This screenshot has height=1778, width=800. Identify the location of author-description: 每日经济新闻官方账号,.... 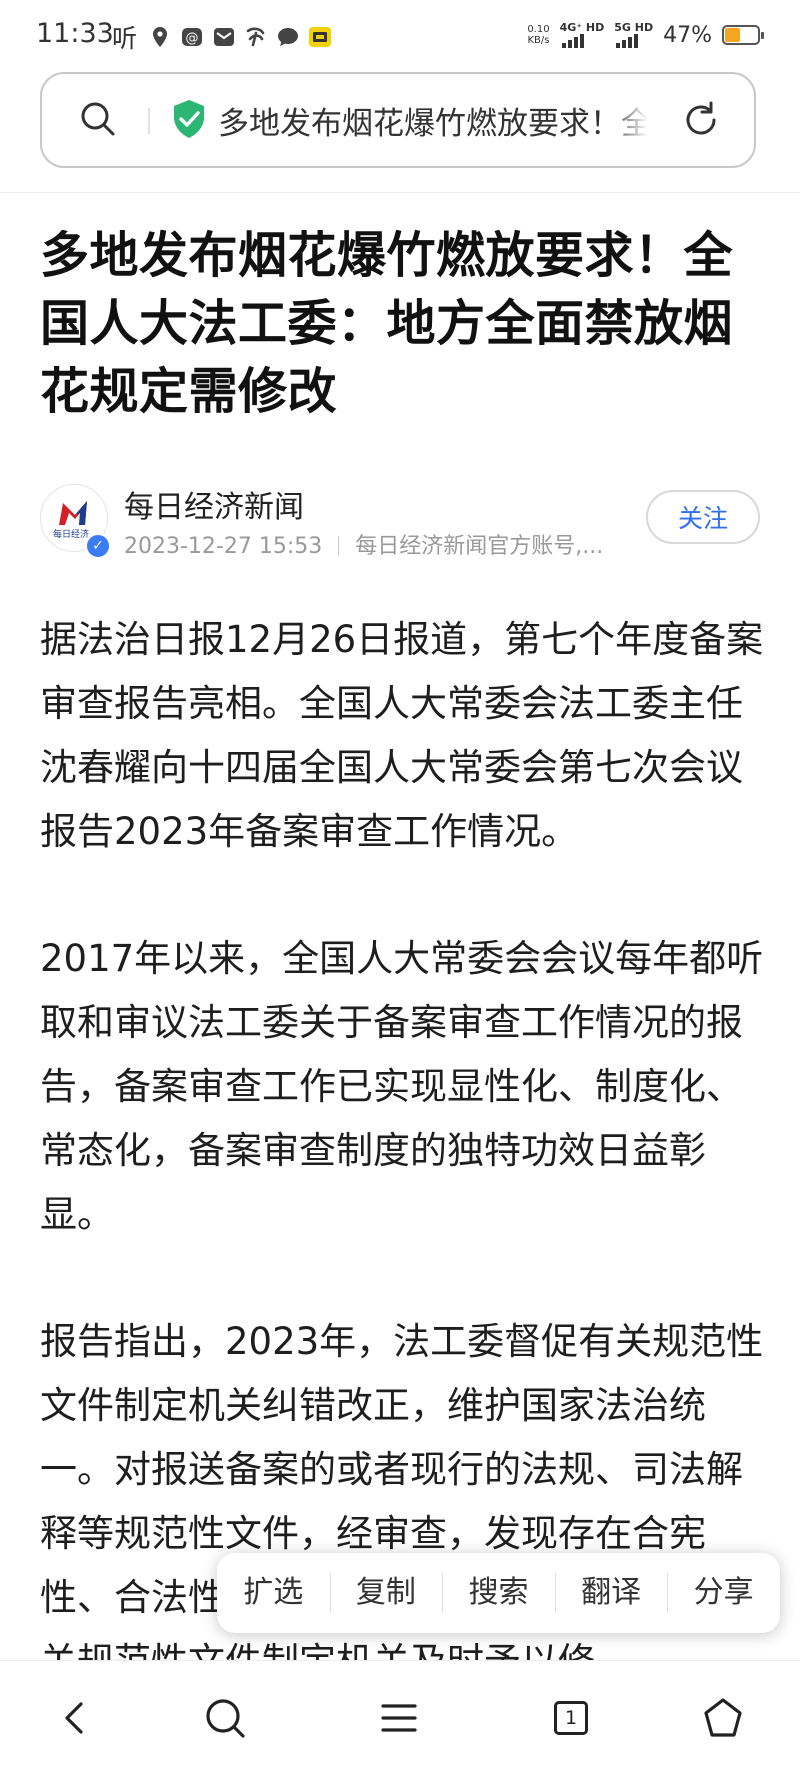
(479, 546).